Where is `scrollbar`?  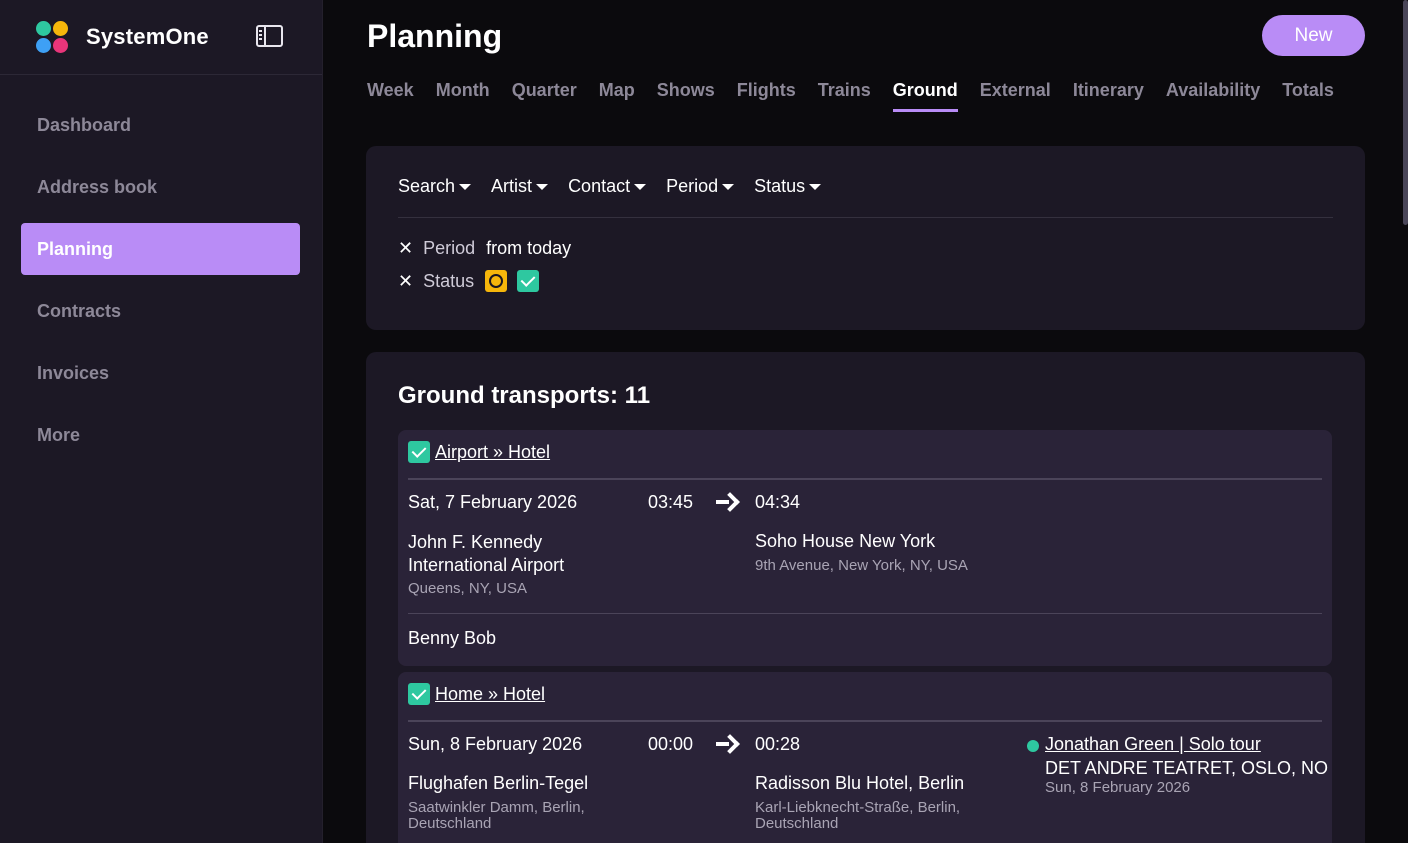 scrollbar is located at coordinates (1405, 112).